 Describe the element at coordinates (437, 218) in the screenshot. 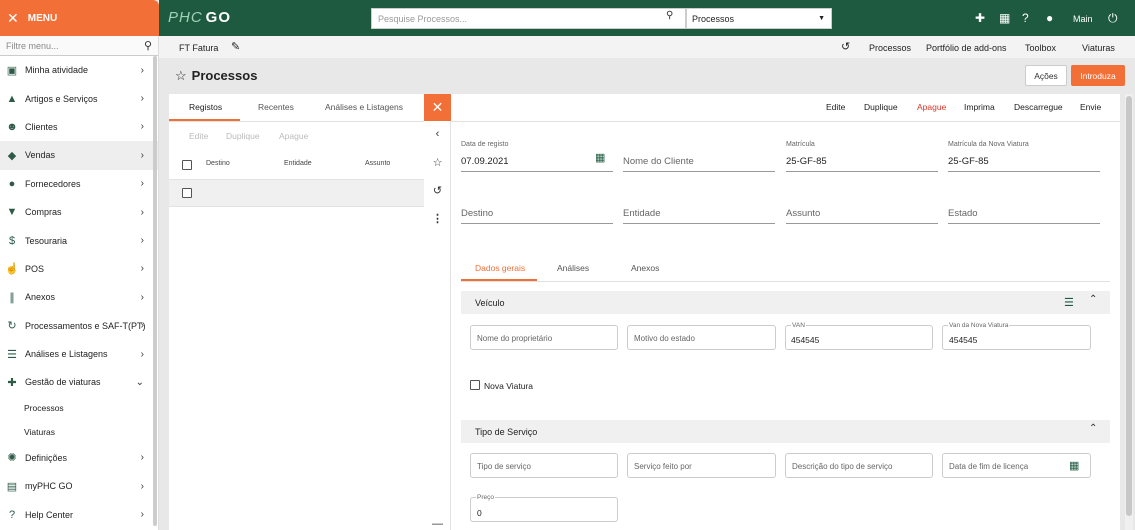

I see `more-vert-icon: ⋮` at that location.